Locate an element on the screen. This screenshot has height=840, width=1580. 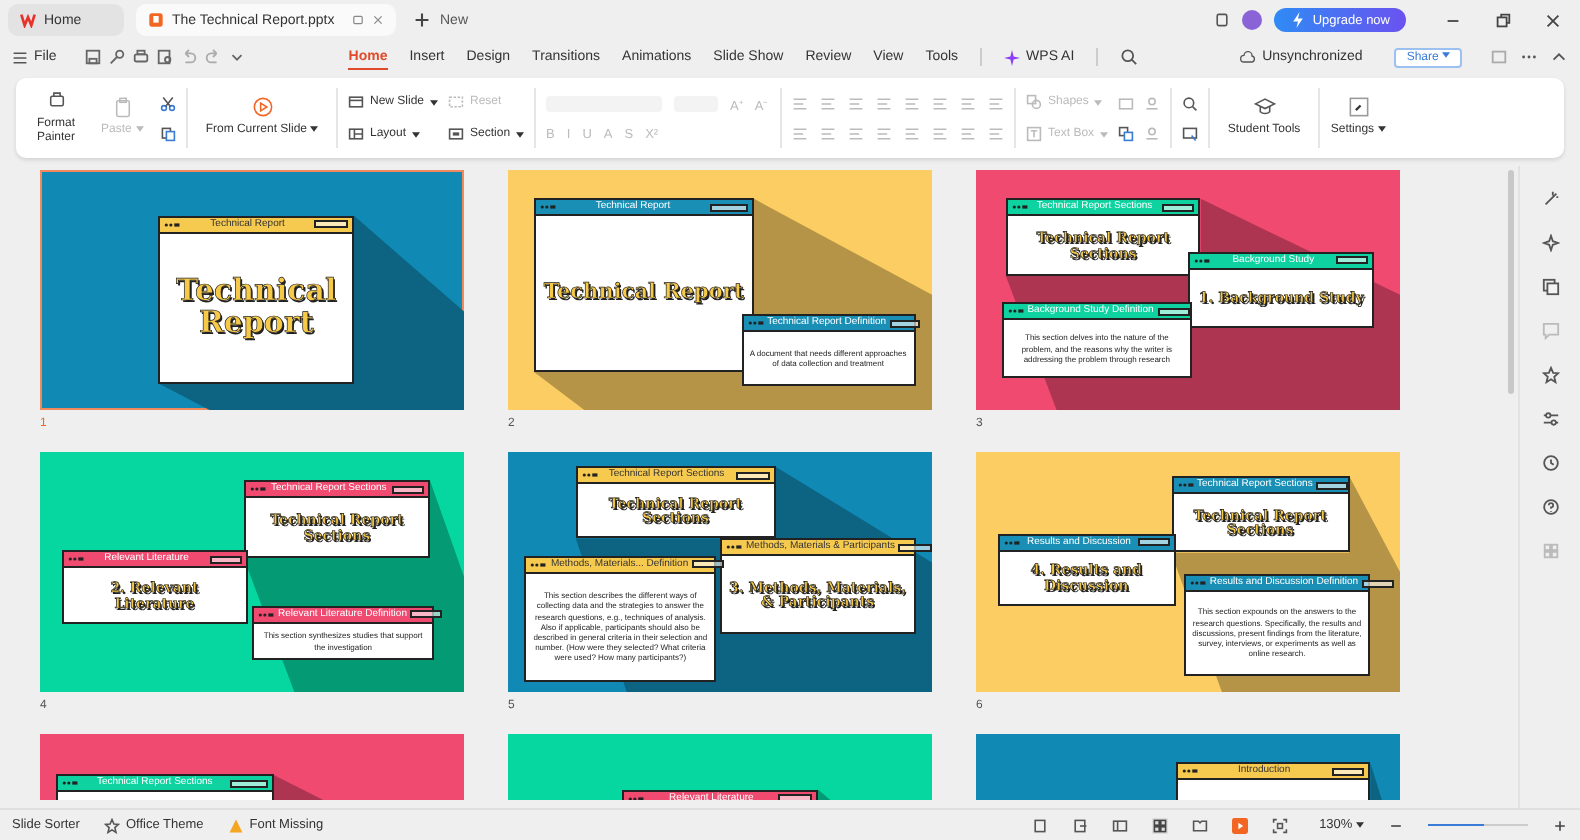
key-icon is located at coordinates (117, 57).